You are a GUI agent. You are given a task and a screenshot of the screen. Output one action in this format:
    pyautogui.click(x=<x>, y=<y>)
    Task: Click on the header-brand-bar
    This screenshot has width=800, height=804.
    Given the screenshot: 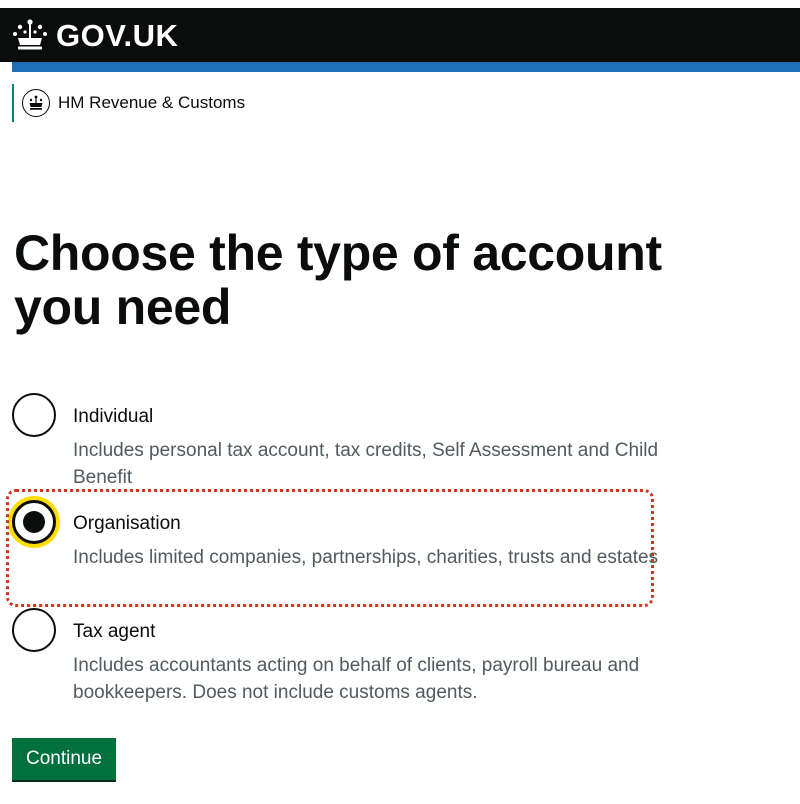 What is the action you would take?
    pyautogui.click(x=406, y=67)
    